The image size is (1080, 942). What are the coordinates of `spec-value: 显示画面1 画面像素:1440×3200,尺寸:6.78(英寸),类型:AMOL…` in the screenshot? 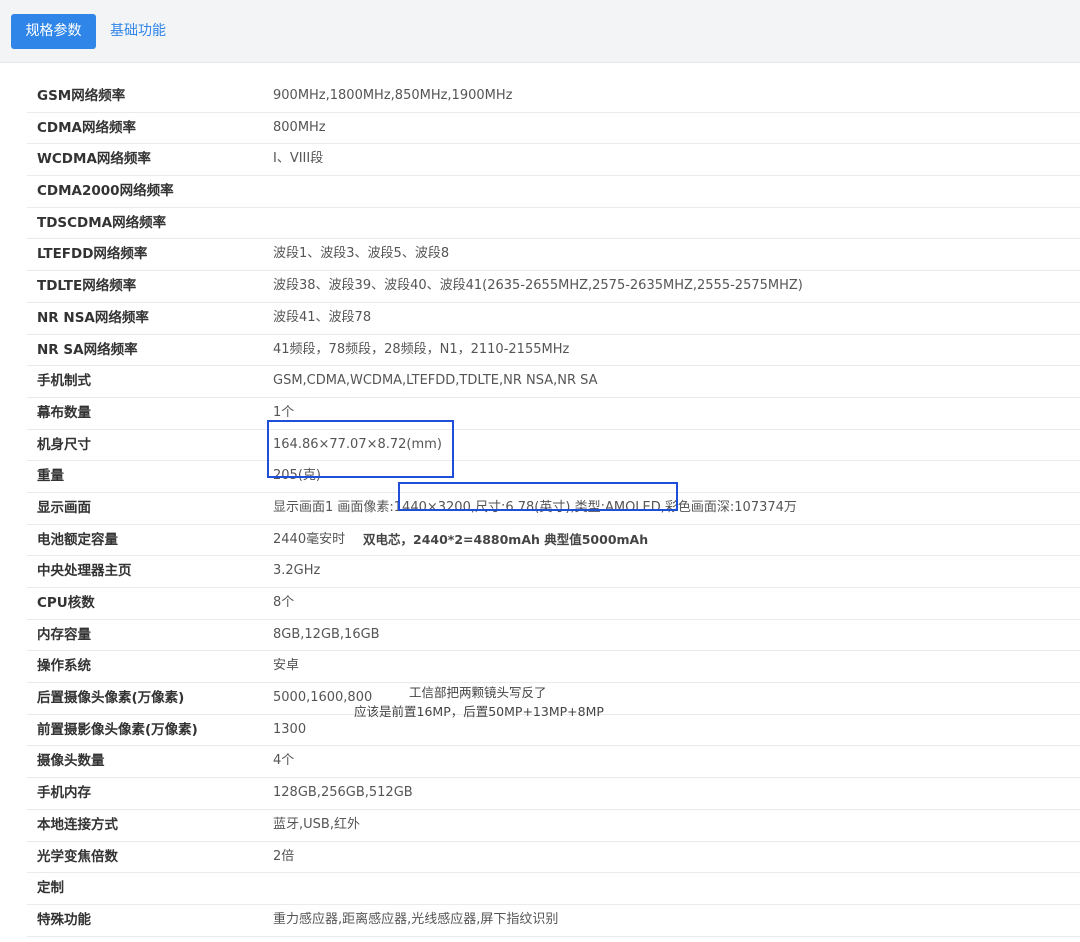 It's located at (535, 507).